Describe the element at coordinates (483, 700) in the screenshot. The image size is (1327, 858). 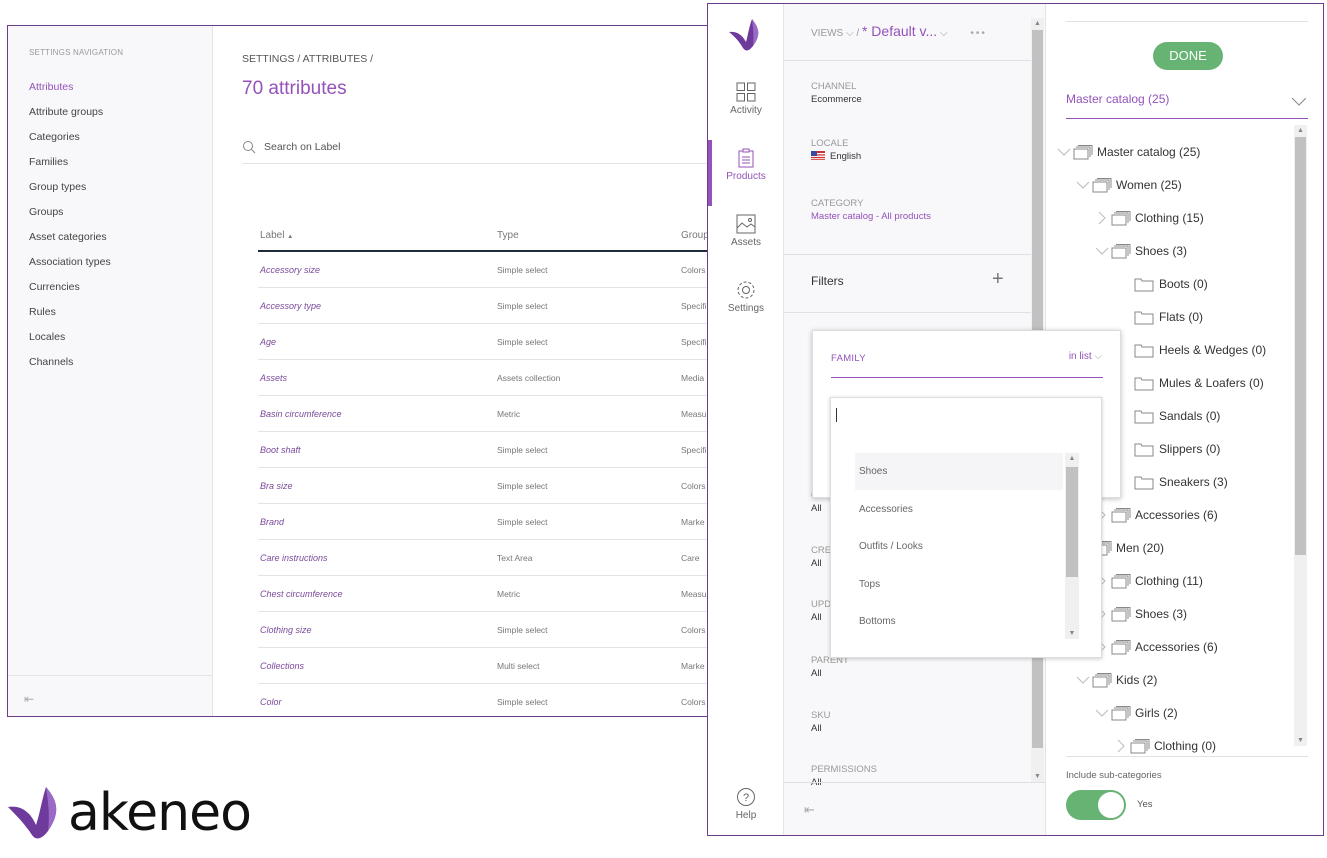
I see `table-row: Color Simple select Colors` at that location.